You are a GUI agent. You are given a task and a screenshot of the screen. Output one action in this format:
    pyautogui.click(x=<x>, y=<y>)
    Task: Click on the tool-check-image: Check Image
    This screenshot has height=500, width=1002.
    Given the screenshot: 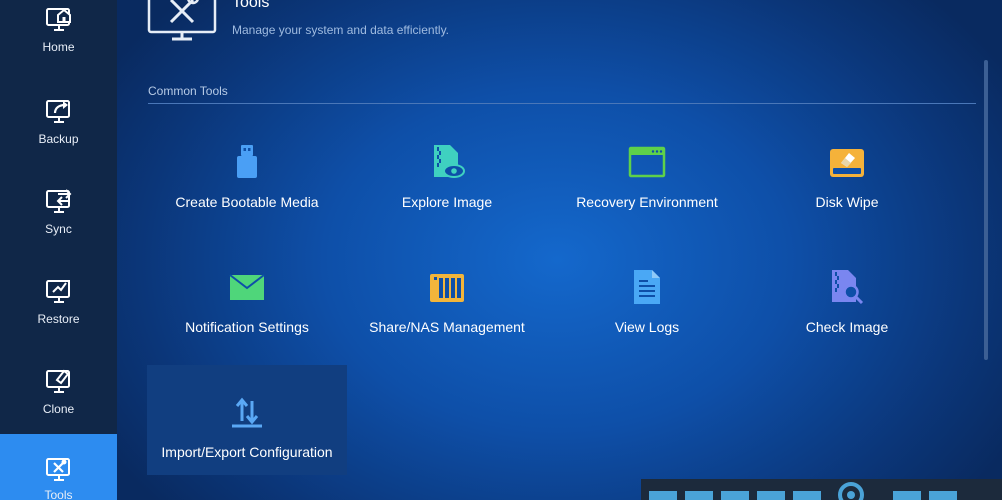 What is the action you would take?
    pyautogui.click(x=847, y=295)
    